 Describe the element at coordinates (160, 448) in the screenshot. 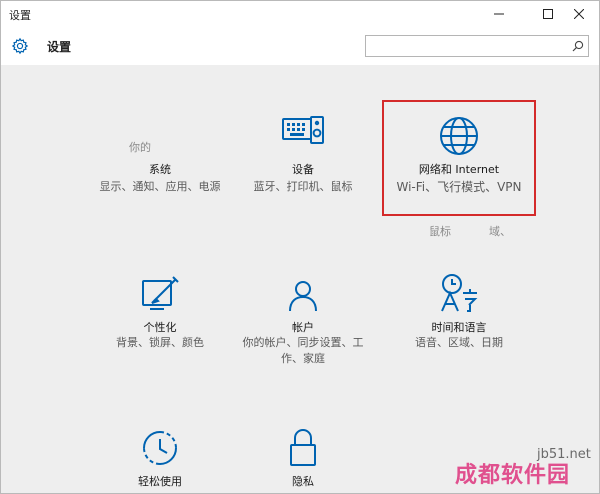

I see `ease-of-access-icon` at that location.